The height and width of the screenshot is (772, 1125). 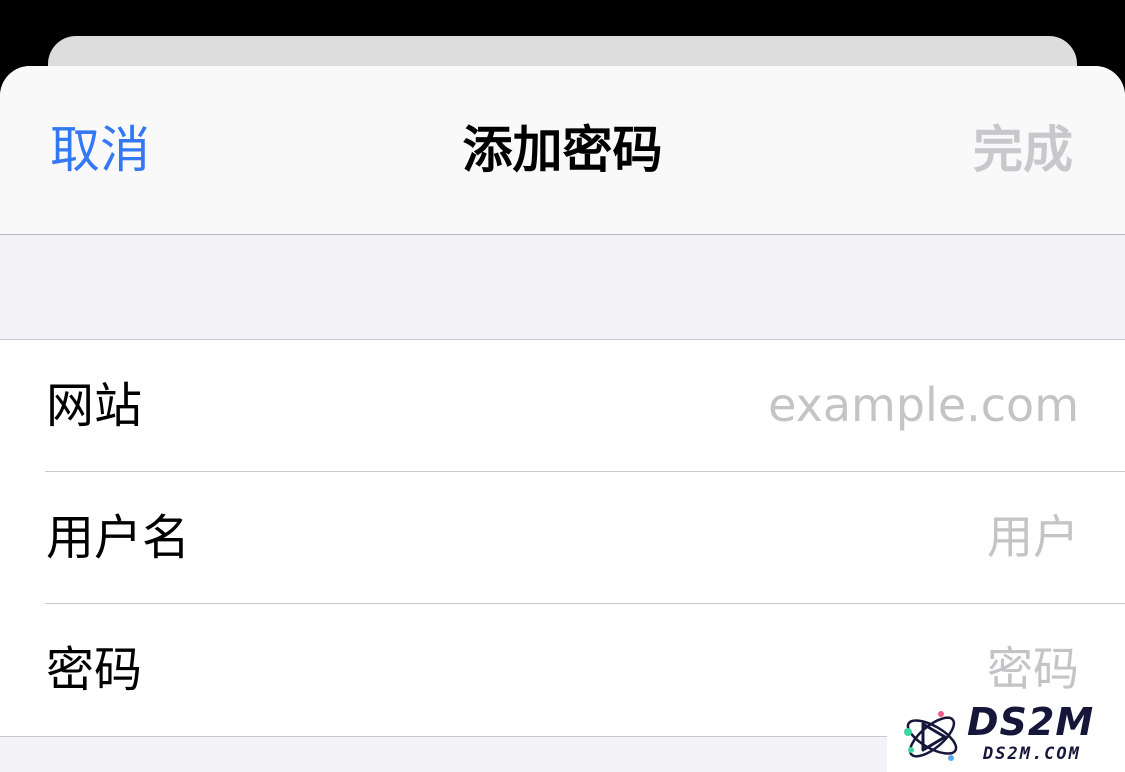 I want to click on page-title: 添加密码, so click(x=562, y=150).